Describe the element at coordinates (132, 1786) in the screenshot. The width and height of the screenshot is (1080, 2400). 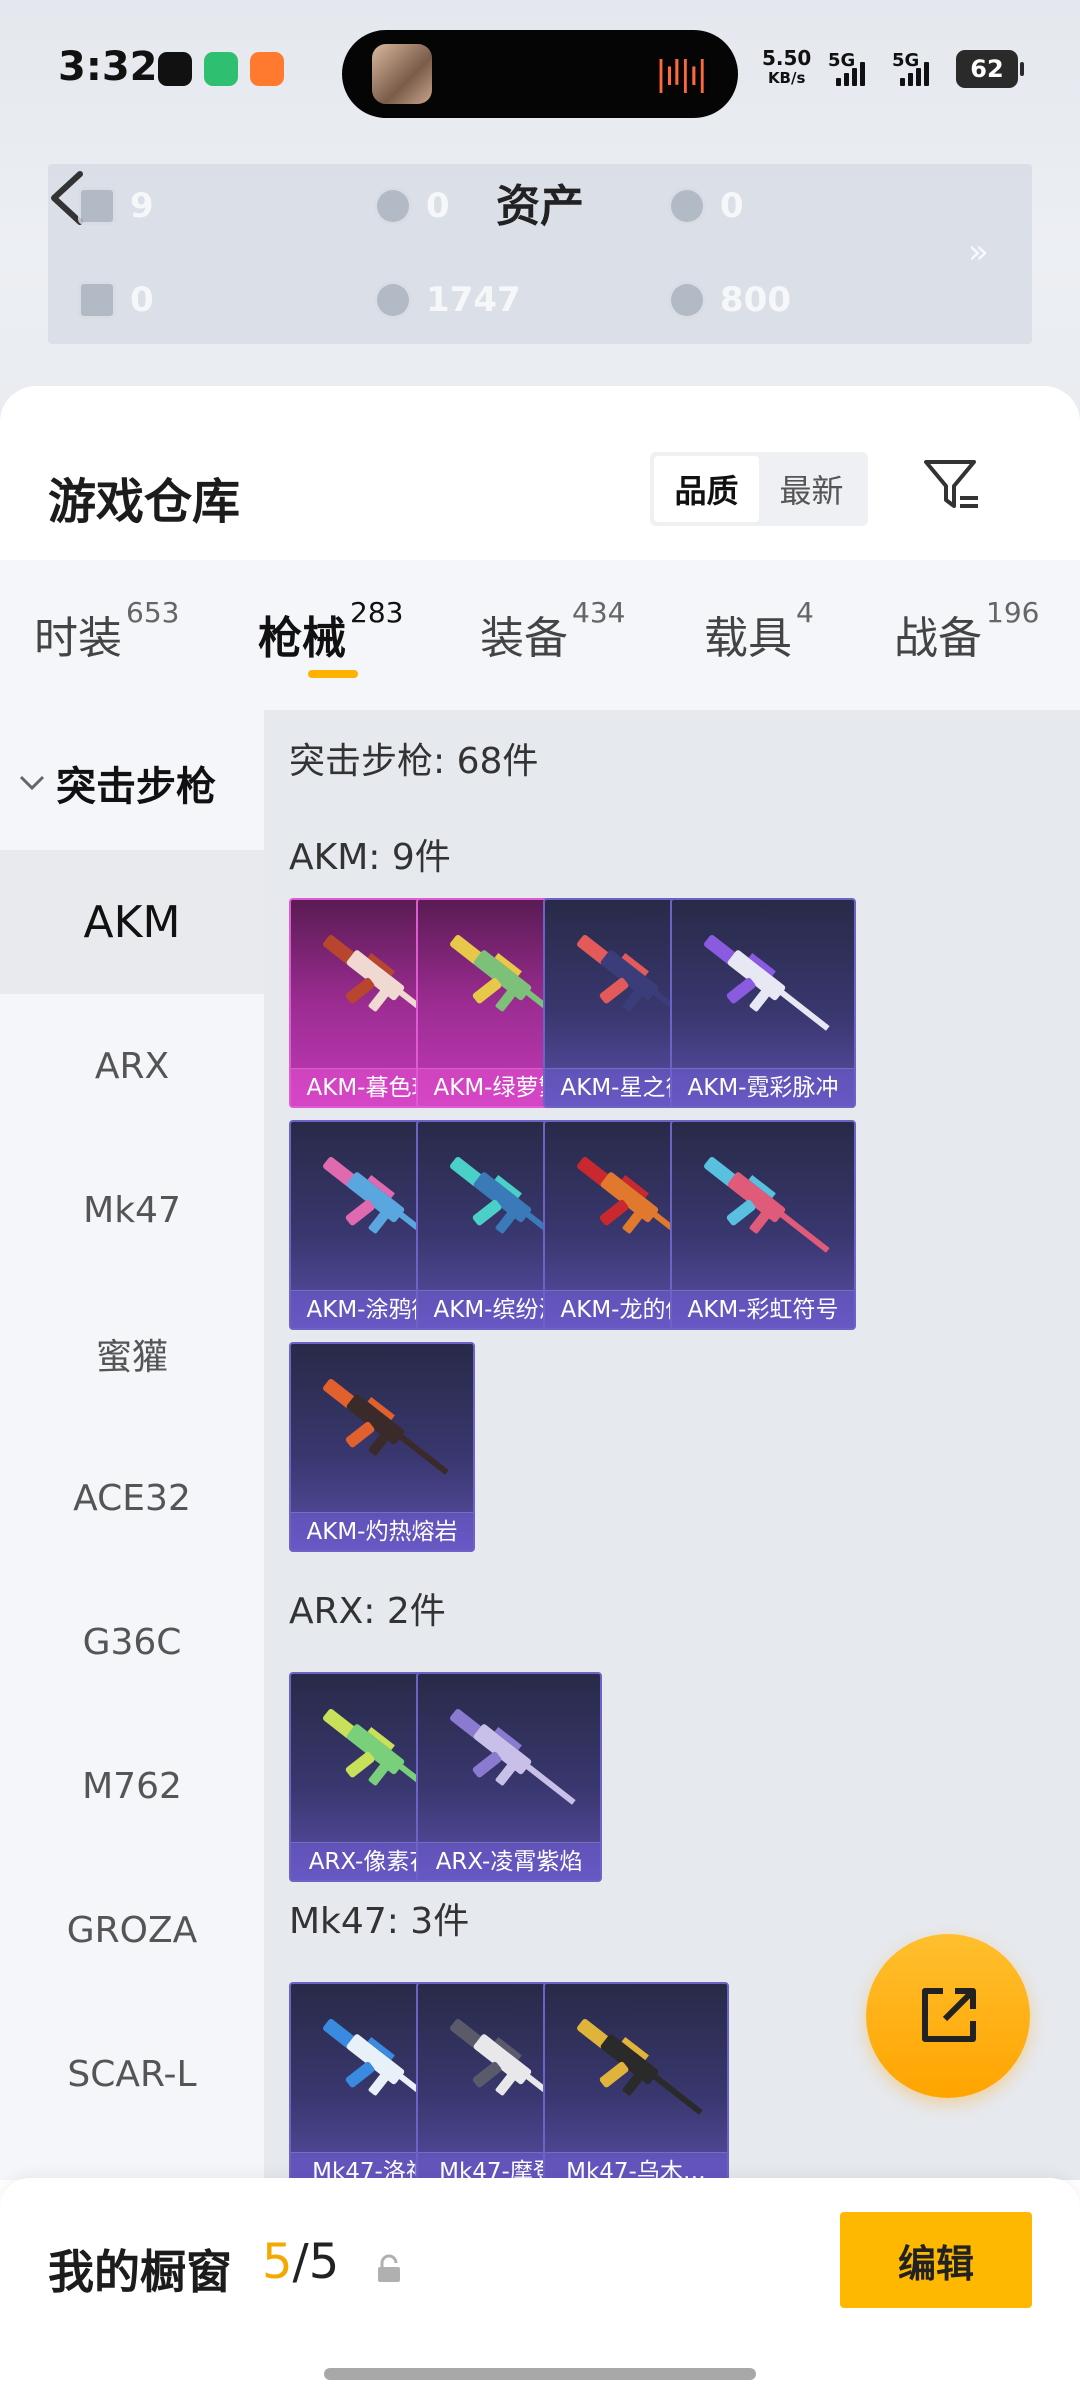
I see `sidebar-item-m762: M762` at that location.